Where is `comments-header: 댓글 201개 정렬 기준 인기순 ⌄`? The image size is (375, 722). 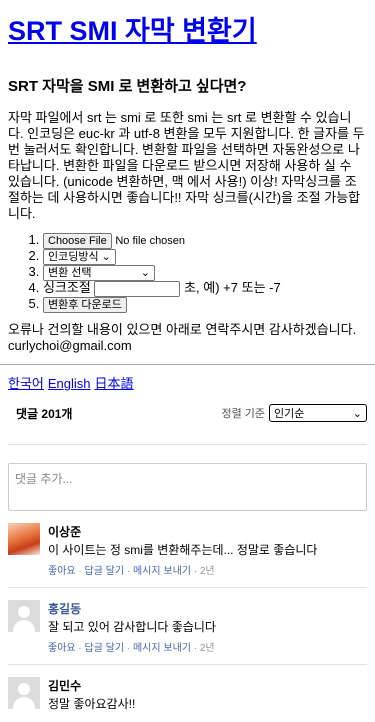 comments-header: 댓글 201개 정렬 기준 인기순 ⌄ is located at coordinates (187, 413).